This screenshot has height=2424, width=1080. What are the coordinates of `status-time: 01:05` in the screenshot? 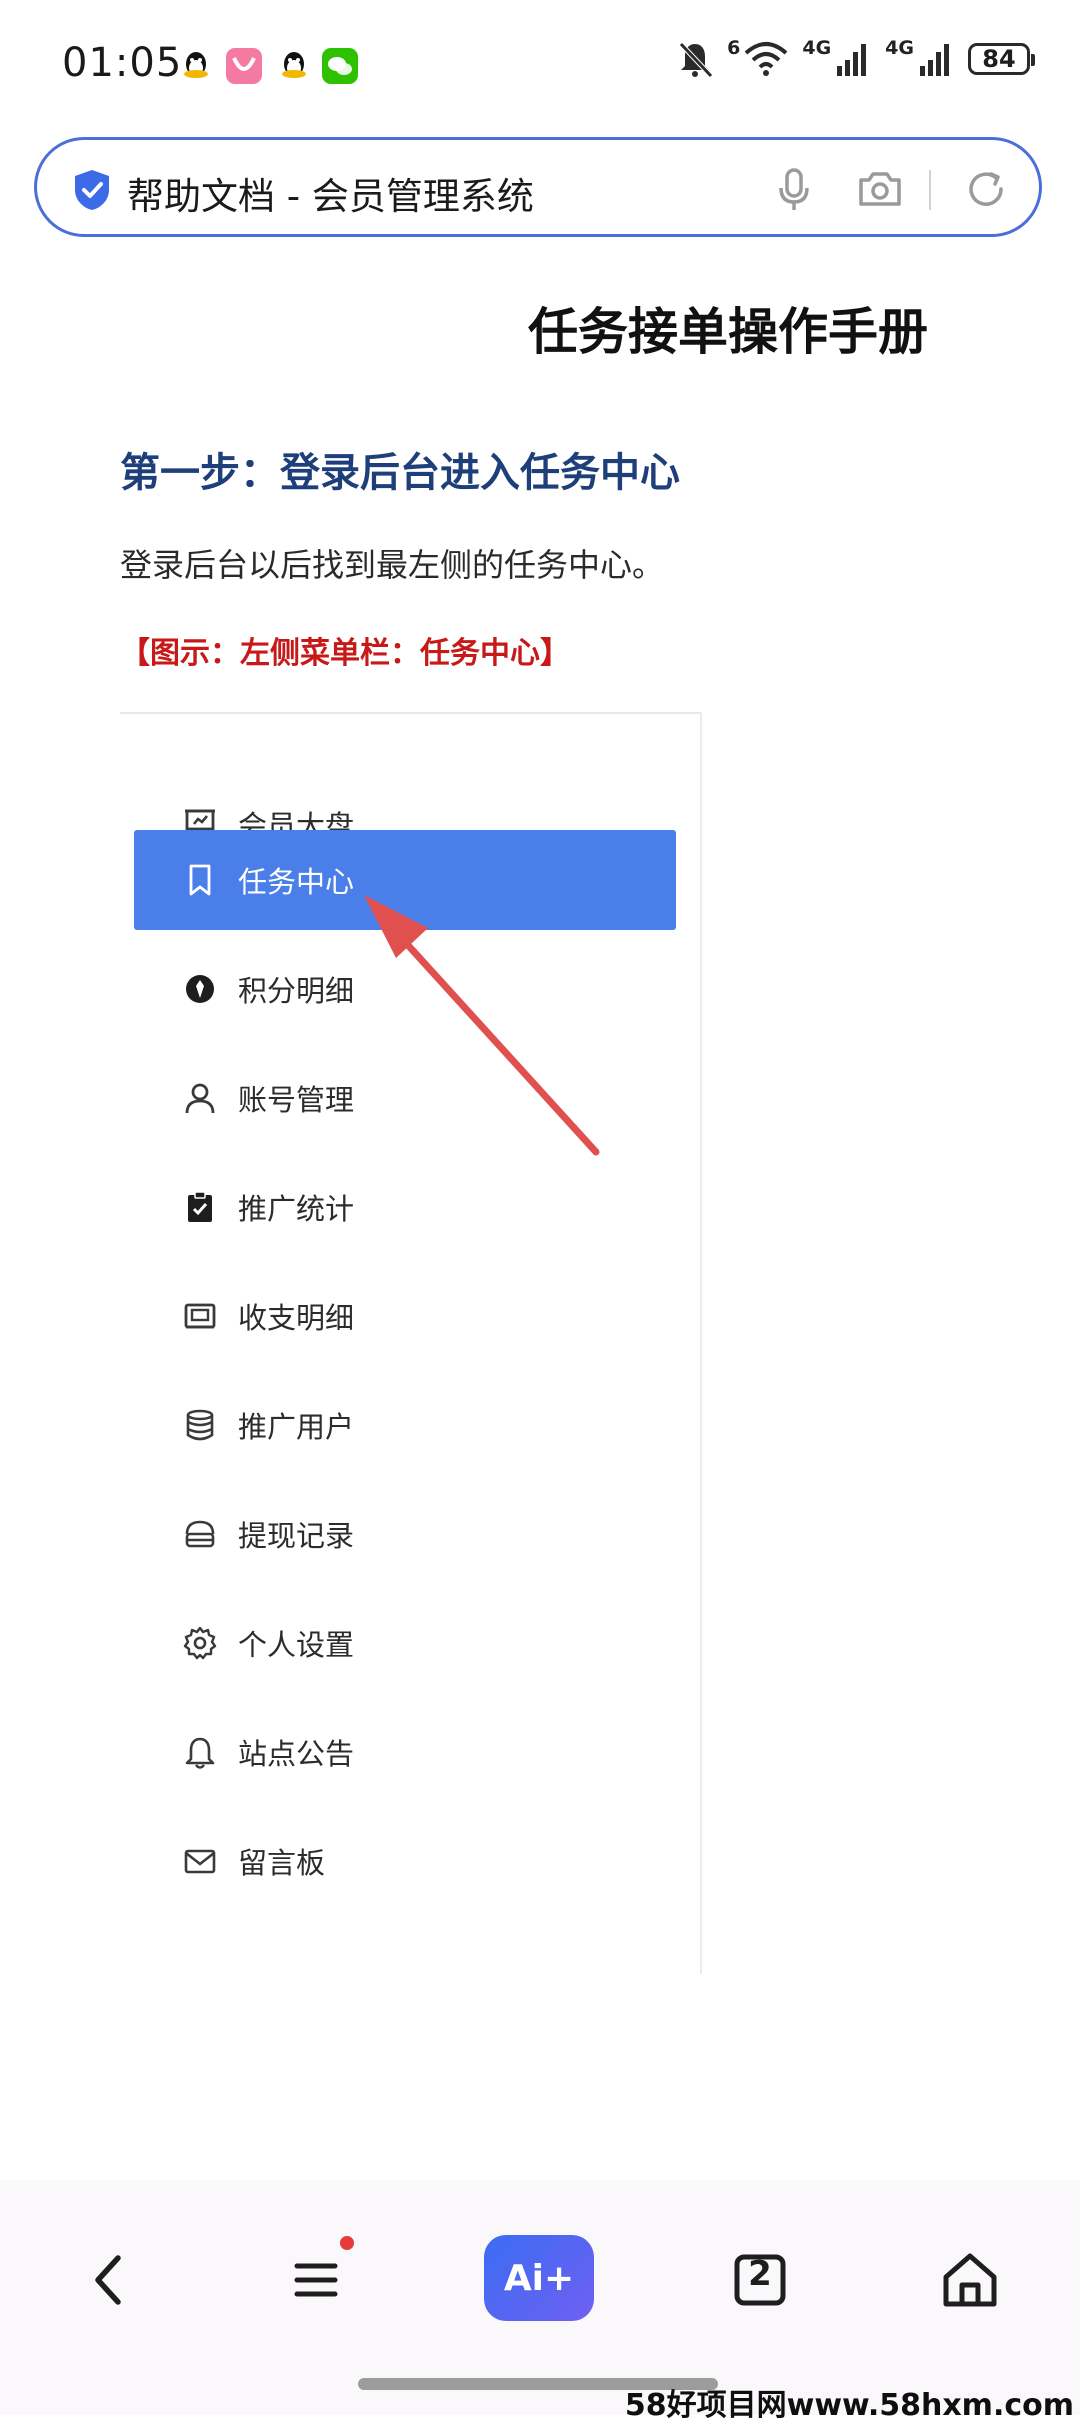 It's located at (122, 63).